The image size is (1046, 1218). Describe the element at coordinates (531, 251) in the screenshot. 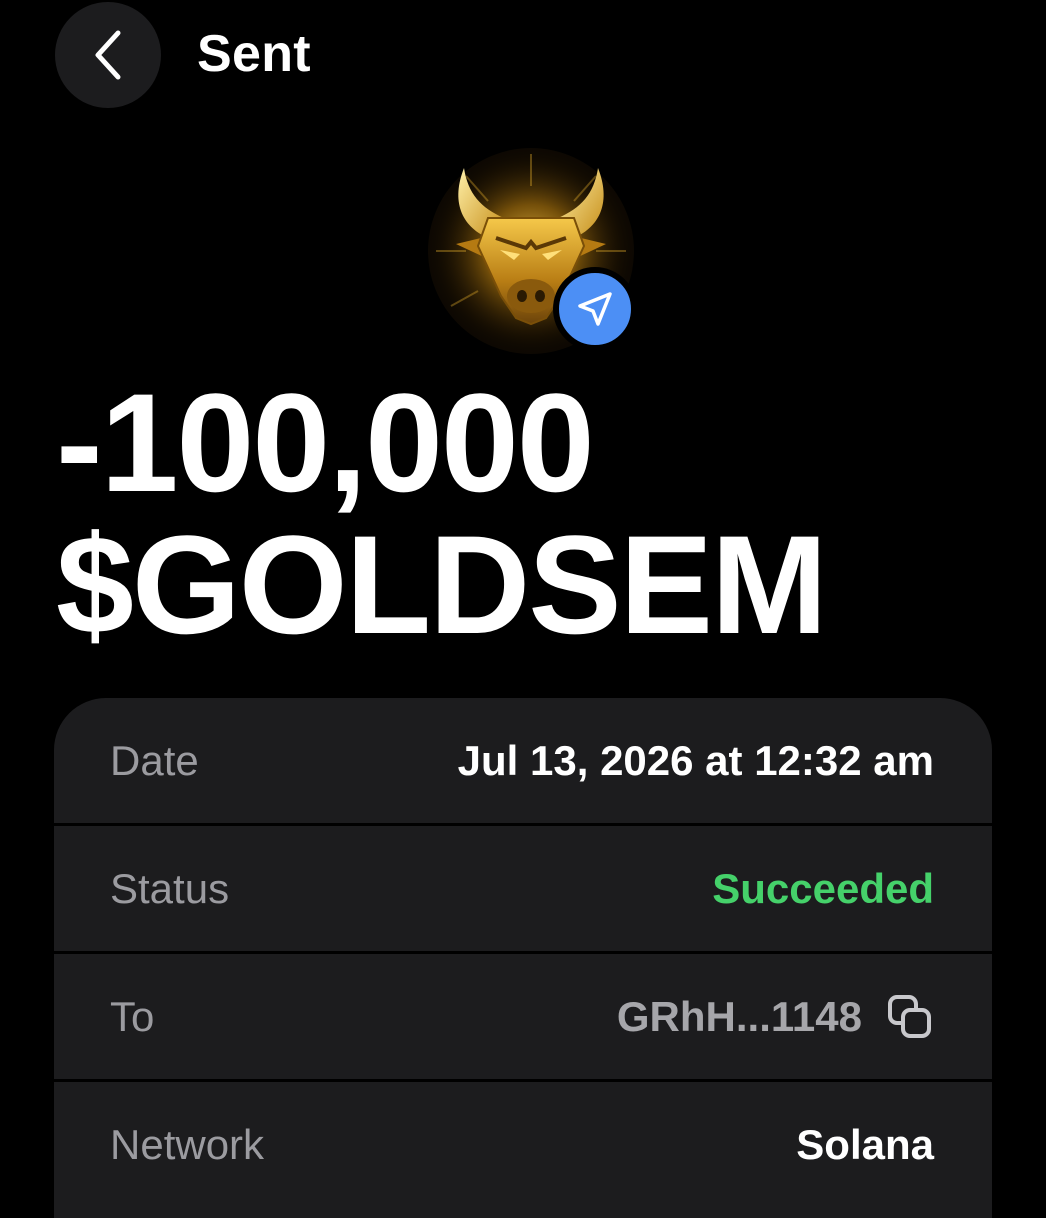

I see `token-avatar` at that location.